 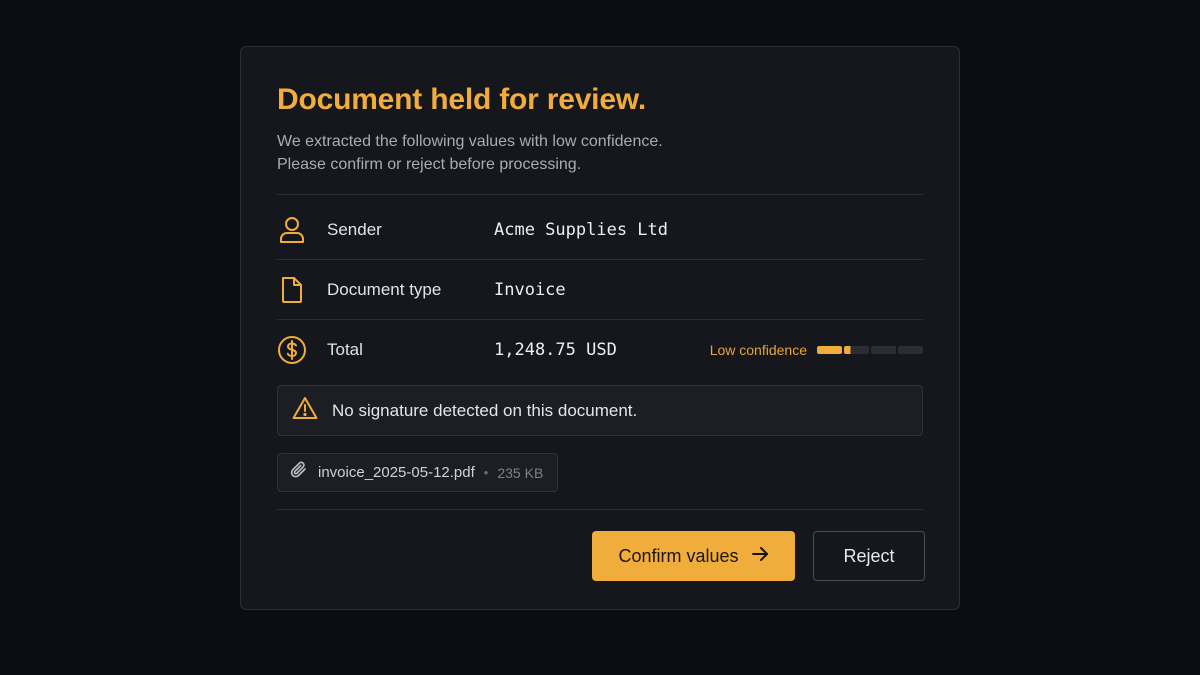 What do you see at coordinates (292, 350) in the screenshot?
I see `dollar-icon` at bounding box center [292, 350].